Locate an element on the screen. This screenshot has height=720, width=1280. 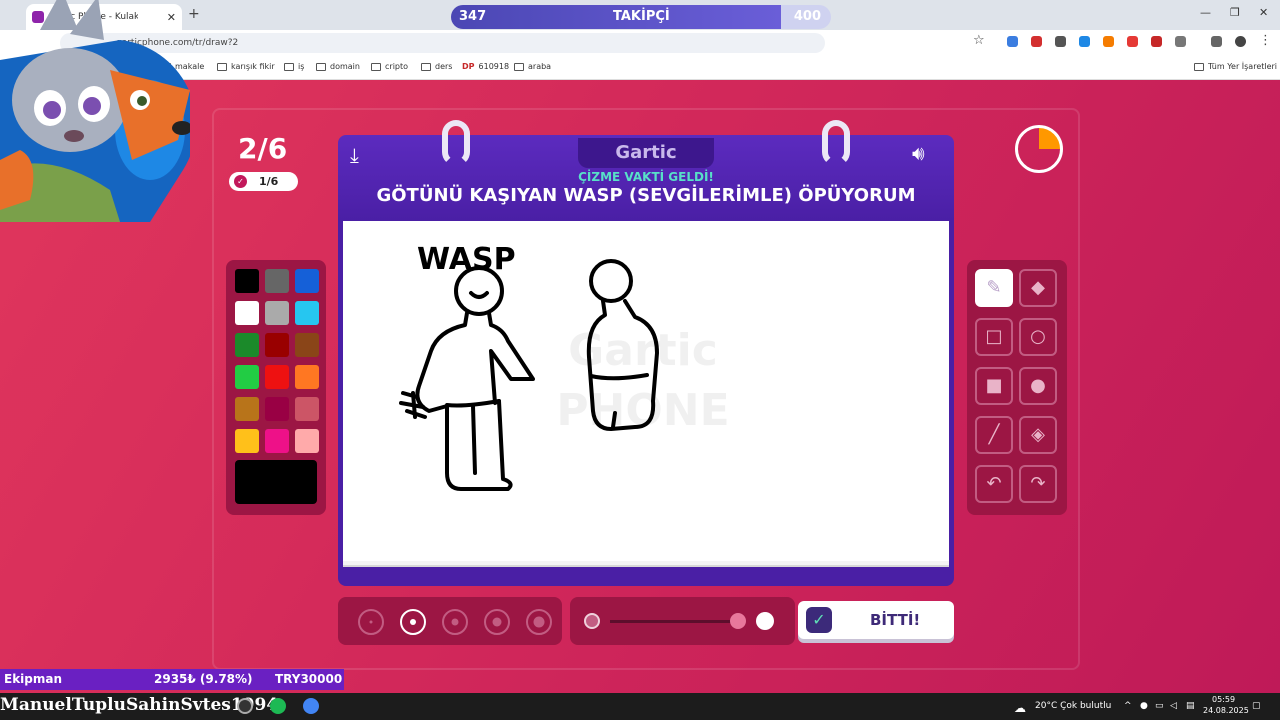
restore-icon: ❐ is located at coordinates (1235, 12).